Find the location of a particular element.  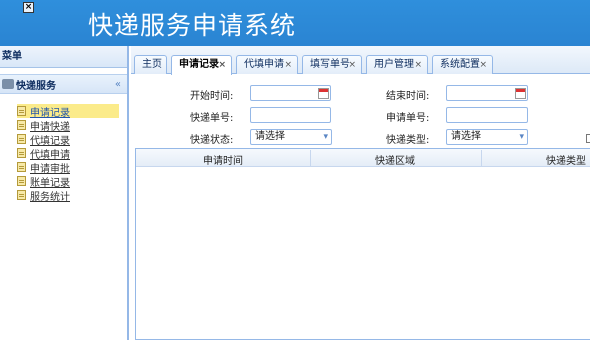

column-header-express-area: 快递区域 is located at coordinates (395, 159).